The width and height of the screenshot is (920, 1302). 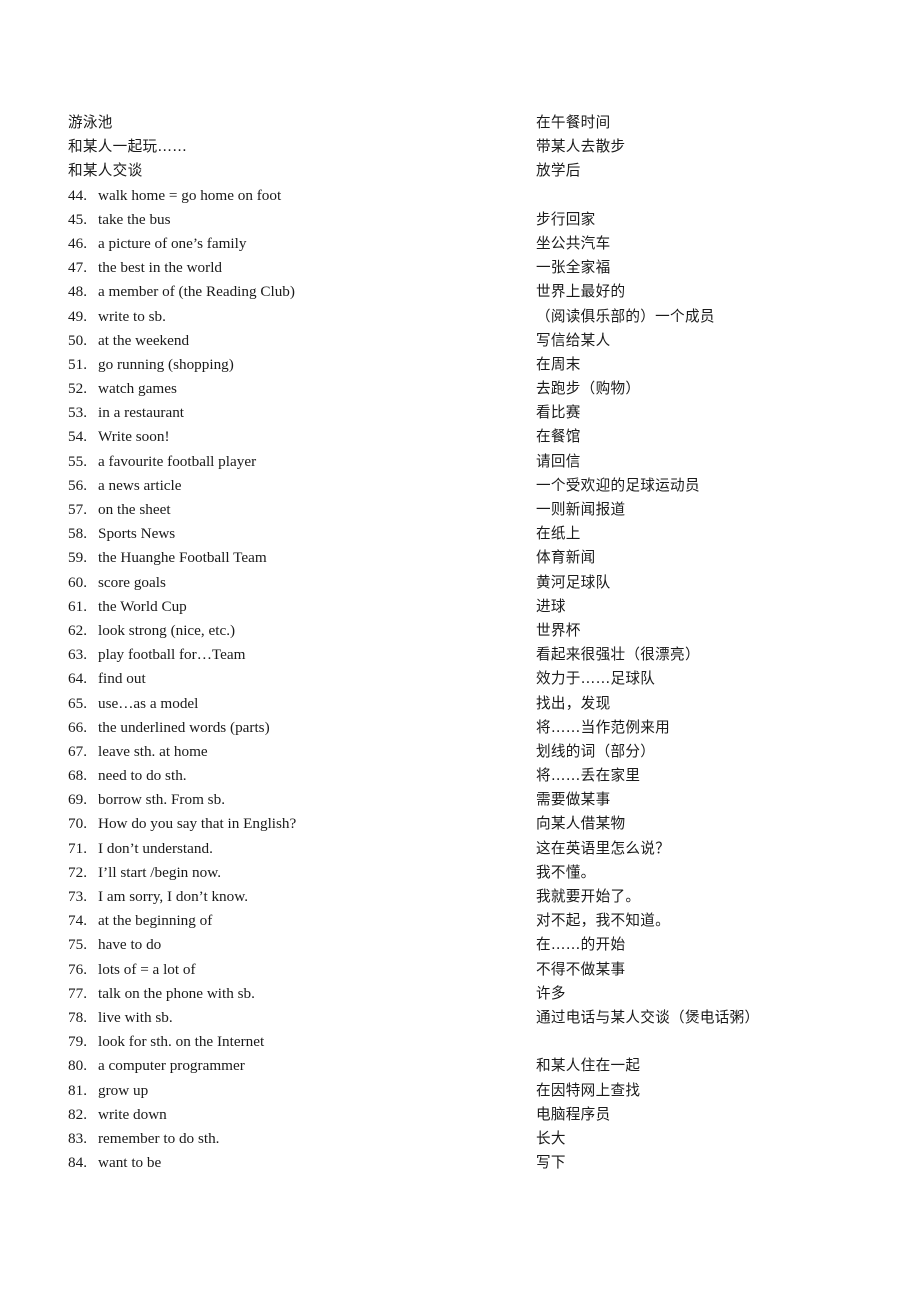 I want to click on english-phrase: a member of (the Reading Club), so click(x=196, y=292).